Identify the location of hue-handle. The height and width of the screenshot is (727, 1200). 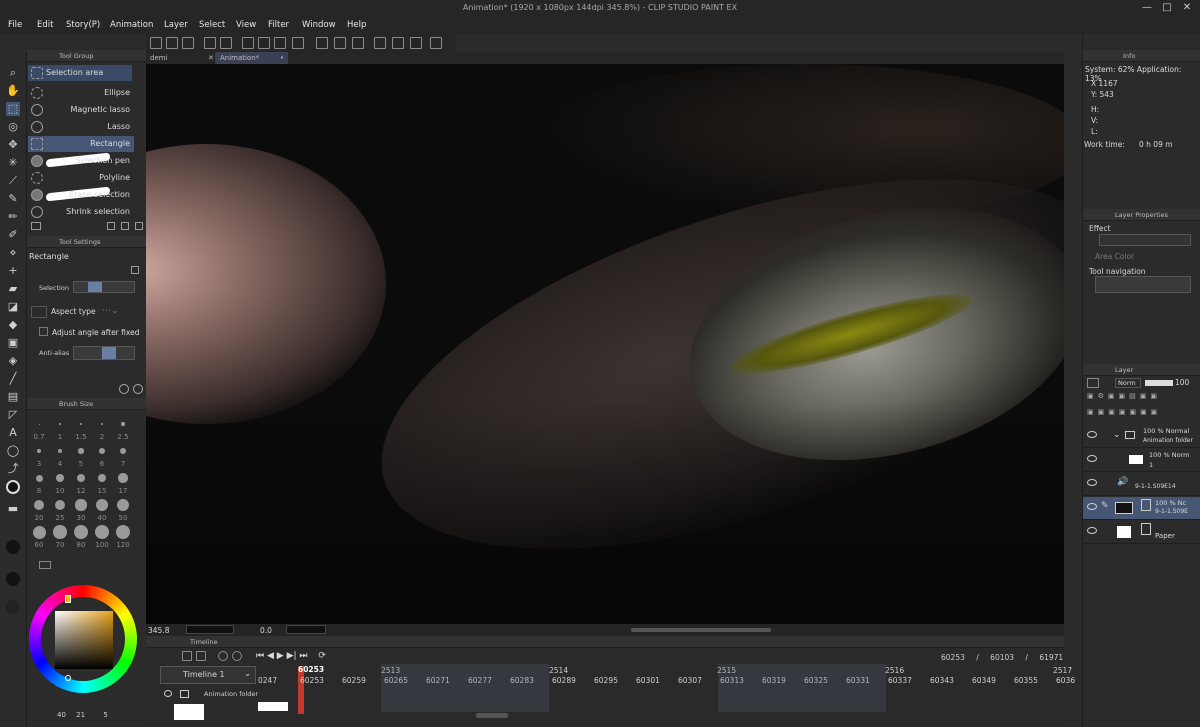
(68, 599).